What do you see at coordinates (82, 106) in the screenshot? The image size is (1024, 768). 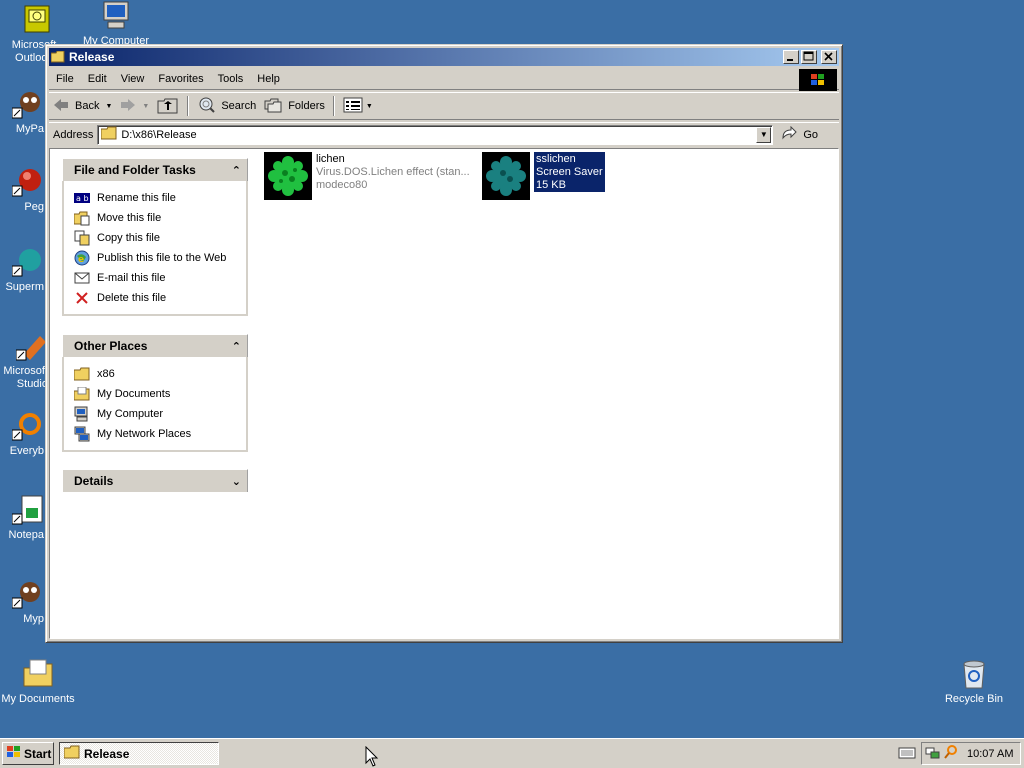 I see `back-button: Back ▼` at bounding box center [82, 106].